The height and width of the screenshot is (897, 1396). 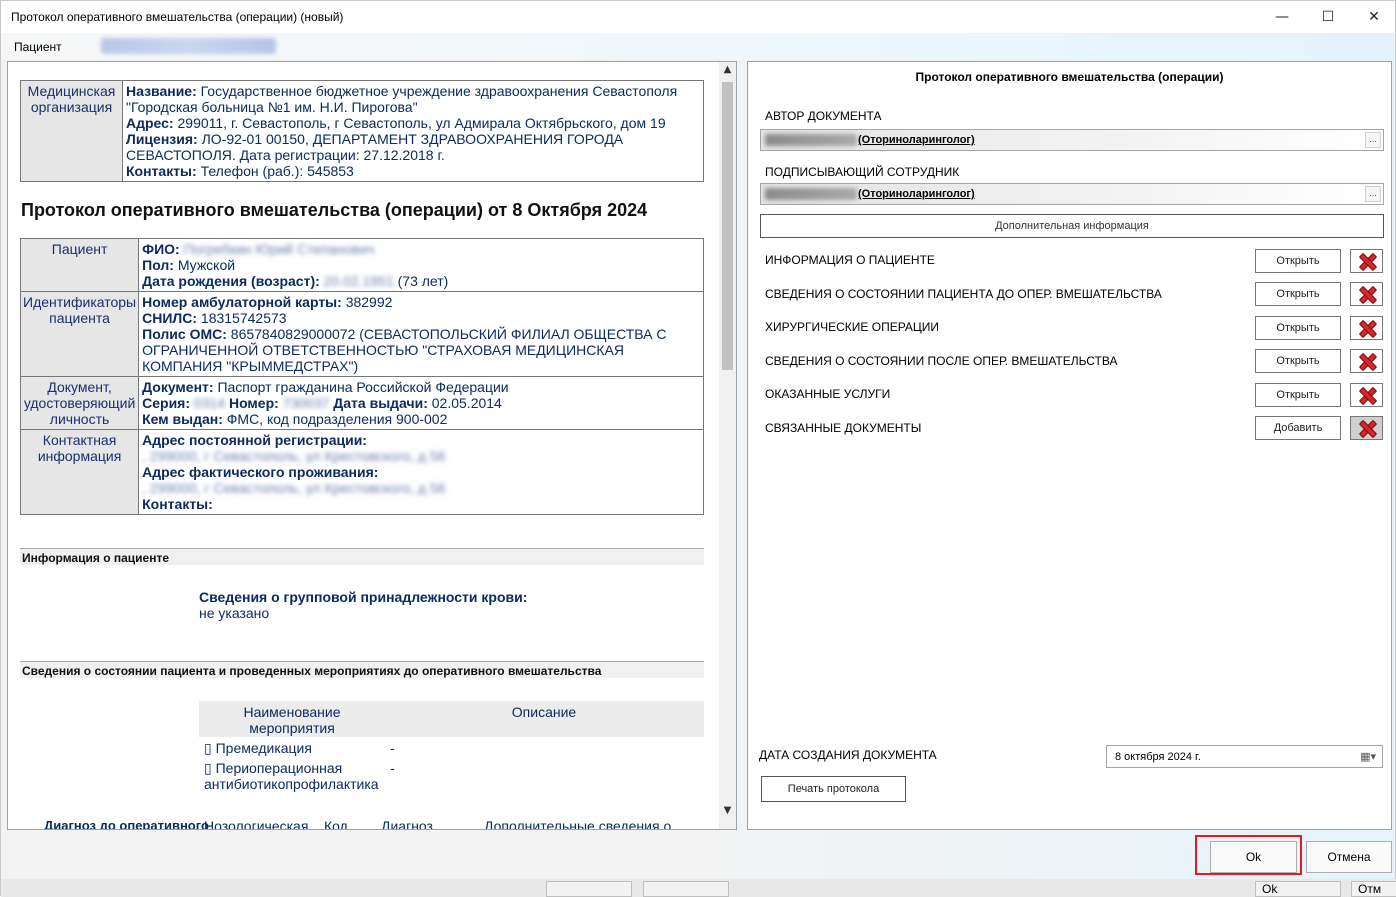 I want to click on open-post-state-button: Открыть, so click(x=1298, y=361).